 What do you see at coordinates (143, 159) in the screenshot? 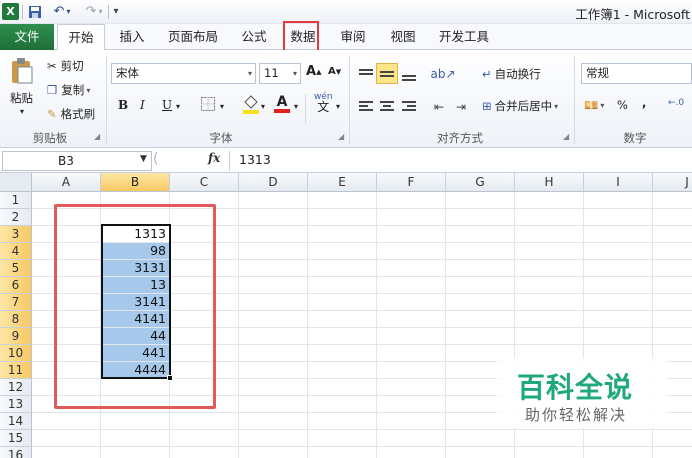
I see `name-box-dropdown-icon: ▼` at bounding box center [143, 159].